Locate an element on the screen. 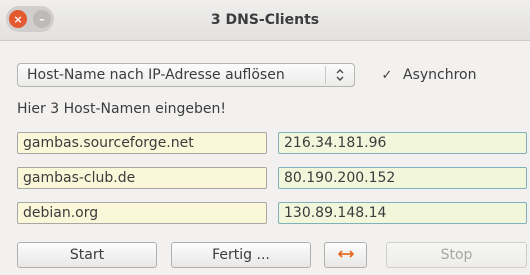  window-title: 3 DNS-Clients is located at coordinates (265, 20).